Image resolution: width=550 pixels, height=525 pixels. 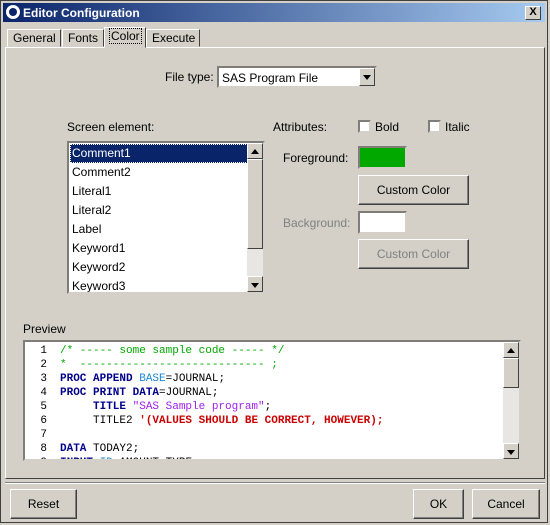 I want to click on code-token: BASE, so click(x=149, y=379).